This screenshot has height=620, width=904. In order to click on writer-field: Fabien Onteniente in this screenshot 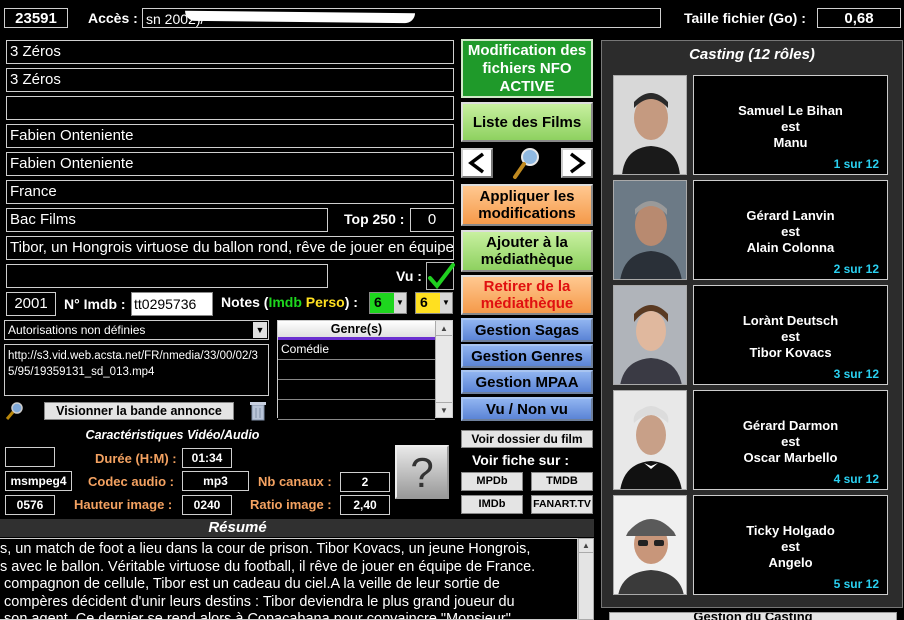, I will do `click(230, 164)`.